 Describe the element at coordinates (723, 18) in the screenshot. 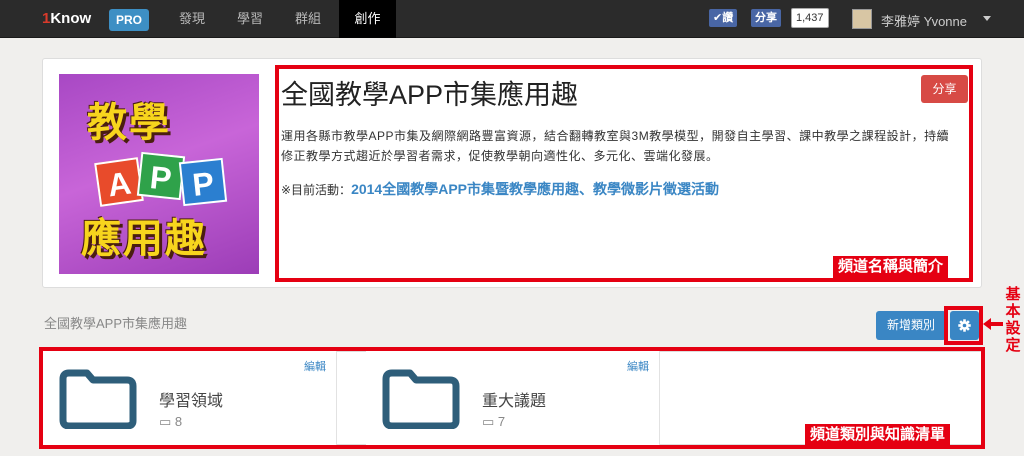

I see `fb-like-button: ✔讚` at that location.